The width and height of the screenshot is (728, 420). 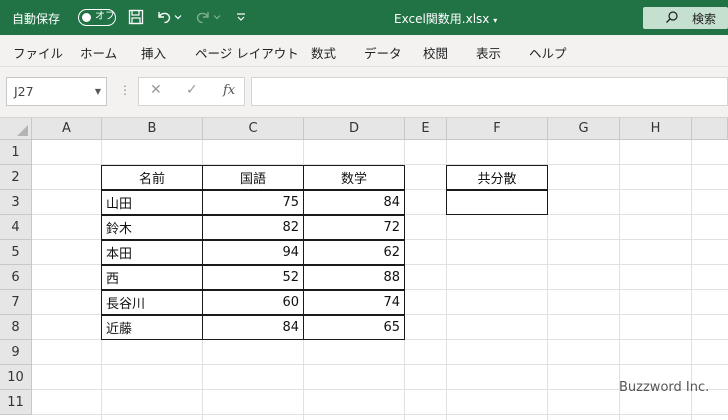 I want to click on title-bar: 自動保存 オフ Excel関数用.xlsx ▾ 検索, so click(x=364, y=17).